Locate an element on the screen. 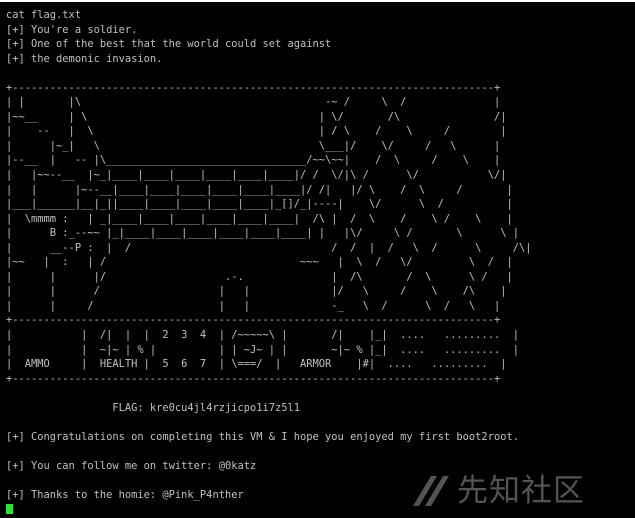 Image resolution: width=635 pixels, height=518 pixels. ascii-art-line: |~~__ | \ | \/ /\ /| is located at coordinates (256, 116).